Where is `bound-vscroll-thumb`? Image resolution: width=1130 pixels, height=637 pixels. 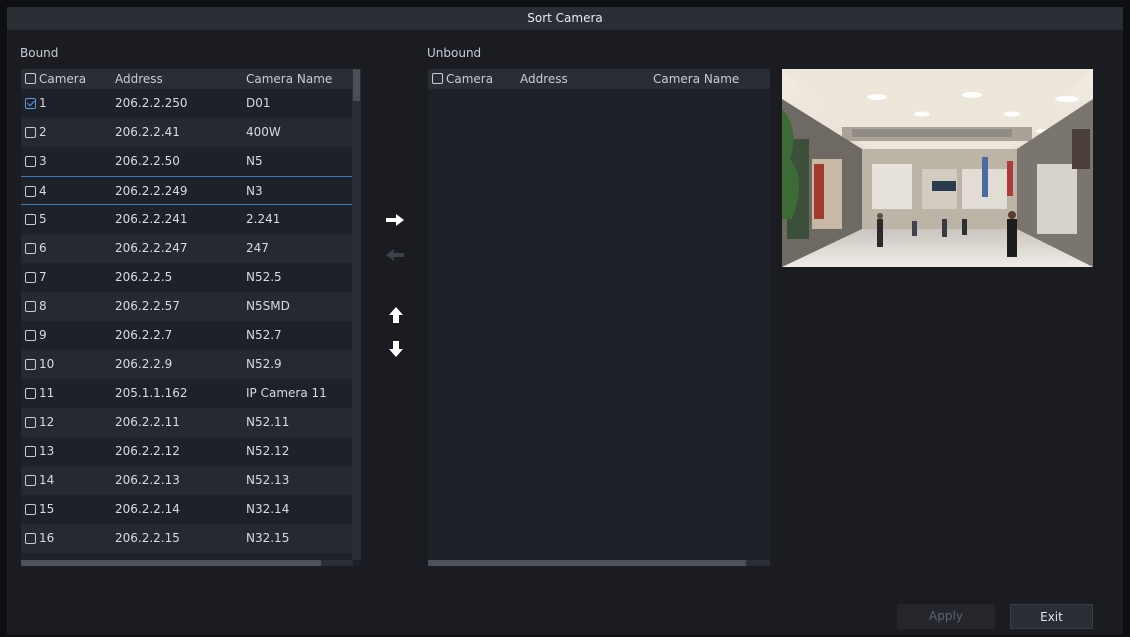
bound-vscroll-thumb is located at coordinates (356, 85).